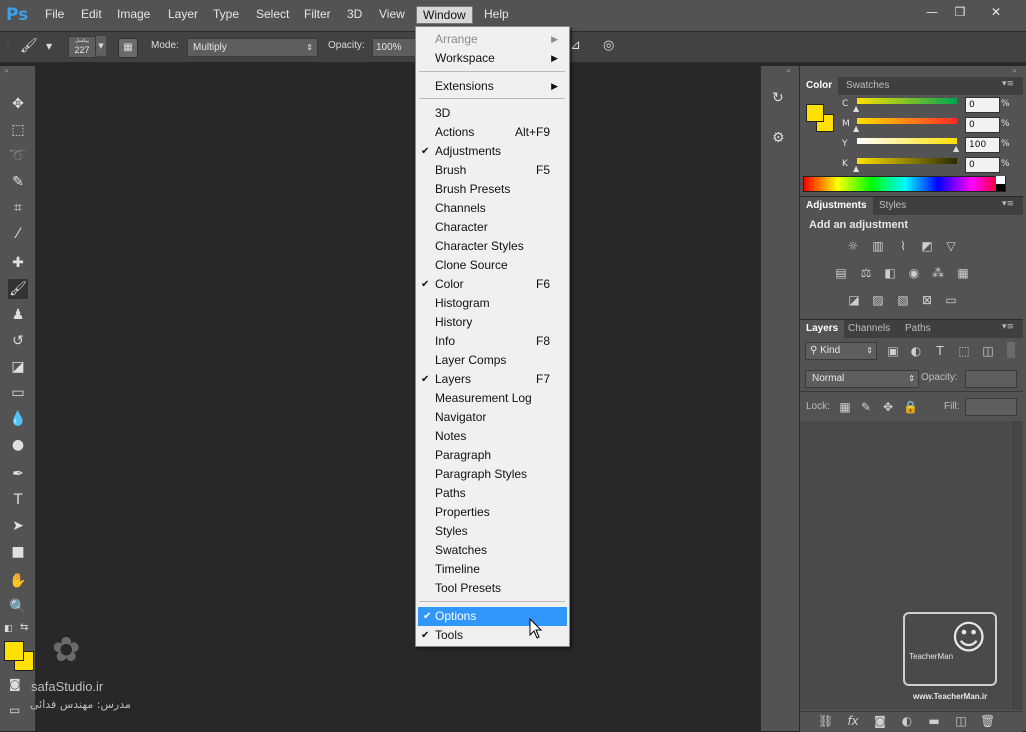 The image size is (1026, 732). Describe the element at coordinates (18, 581) in the screenshot. I see `hand-tool-icon: ✋` at that location.